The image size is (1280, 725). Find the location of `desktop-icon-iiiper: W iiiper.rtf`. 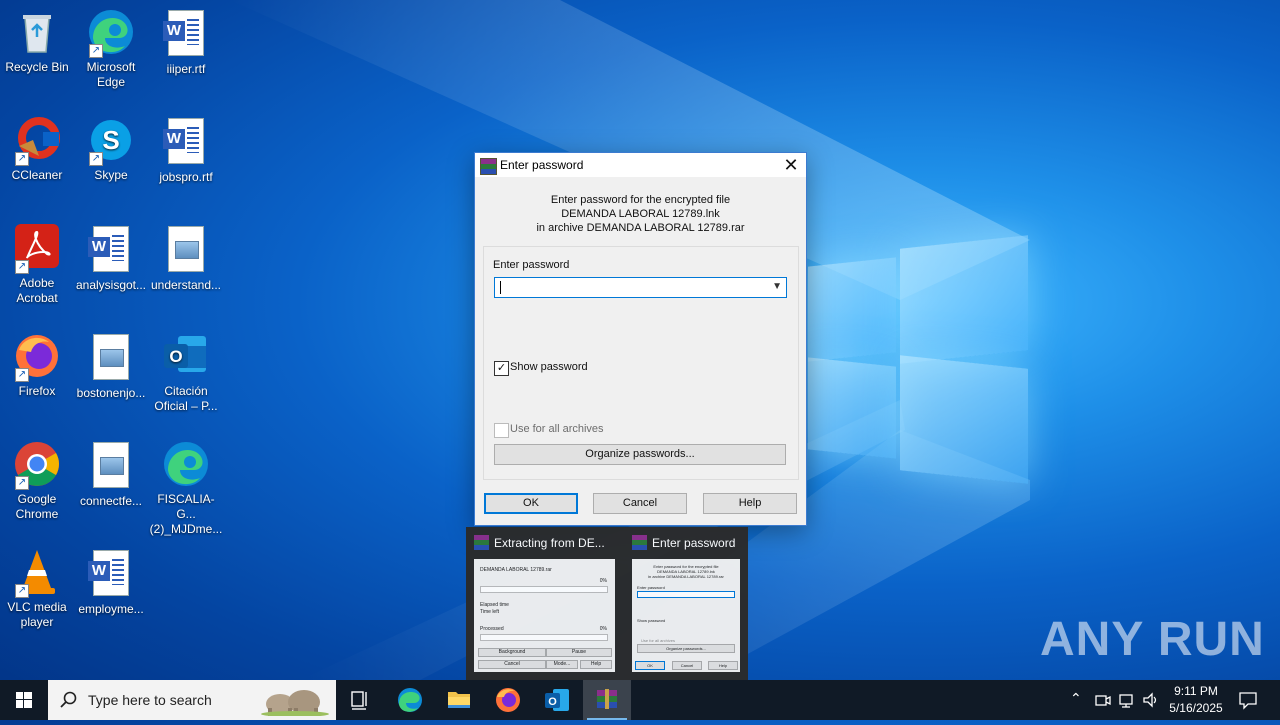

desktop-icon-iiiper: W iiiper.rtf is located at coordinates (186, 42).